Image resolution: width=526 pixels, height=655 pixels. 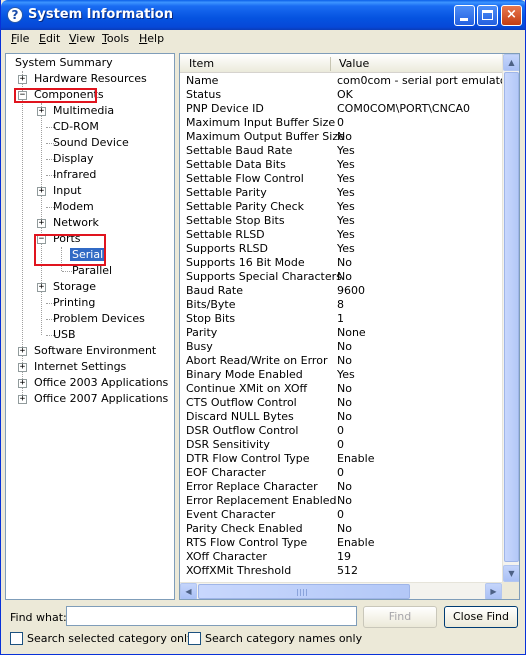 I want to click on tree-item-sound-device: Sound Device, so click(x=91, y=143).